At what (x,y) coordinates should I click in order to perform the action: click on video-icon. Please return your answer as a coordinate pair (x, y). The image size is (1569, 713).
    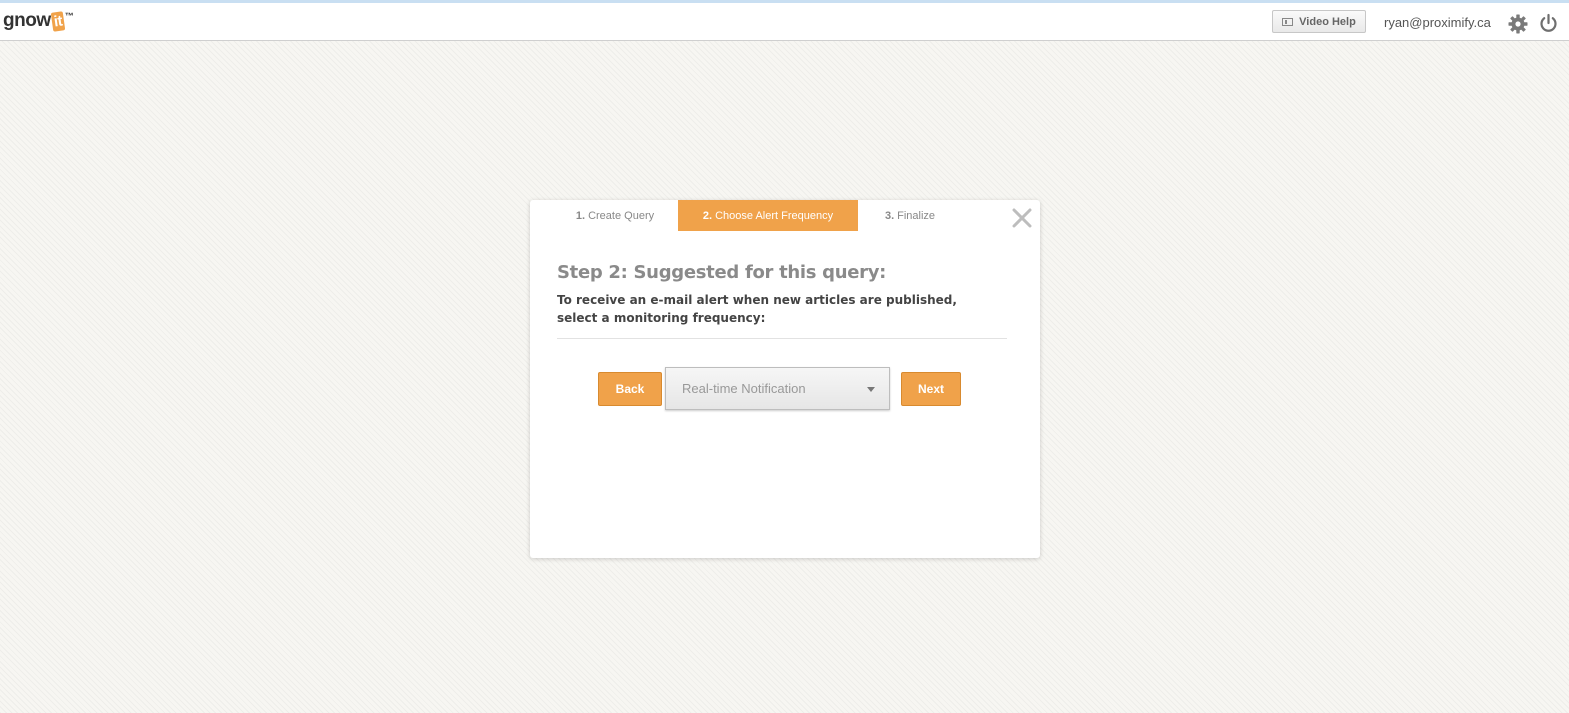
    Looking at the image, I should click on (1288, 21).